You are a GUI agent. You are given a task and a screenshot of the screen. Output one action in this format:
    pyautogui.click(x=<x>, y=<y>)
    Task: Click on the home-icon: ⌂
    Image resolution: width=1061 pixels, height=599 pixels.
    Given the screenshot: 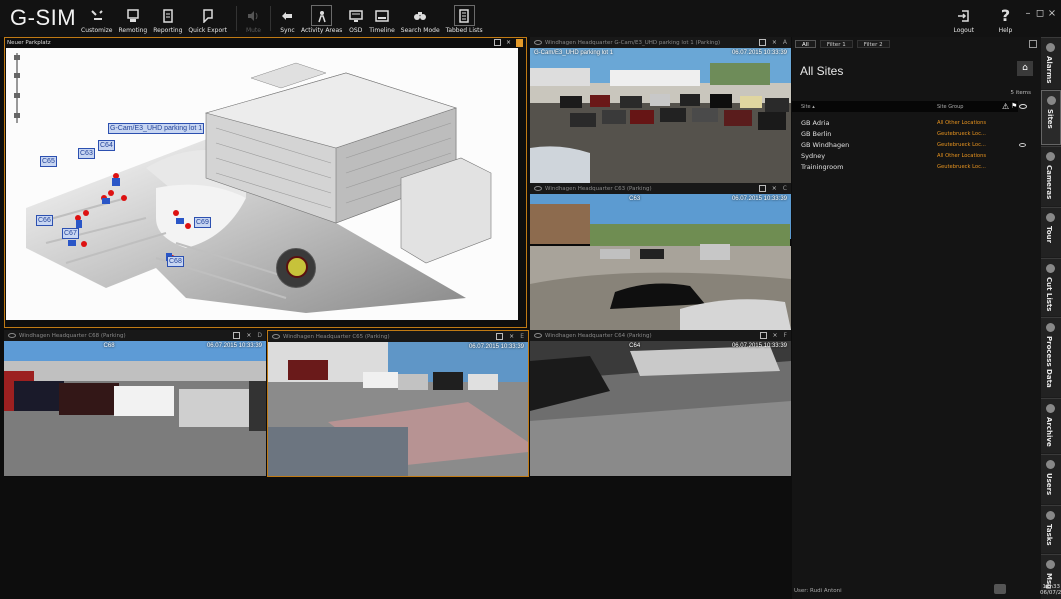 What is the action you would take?
    pyautogui.click(x=1025, y=68)
    